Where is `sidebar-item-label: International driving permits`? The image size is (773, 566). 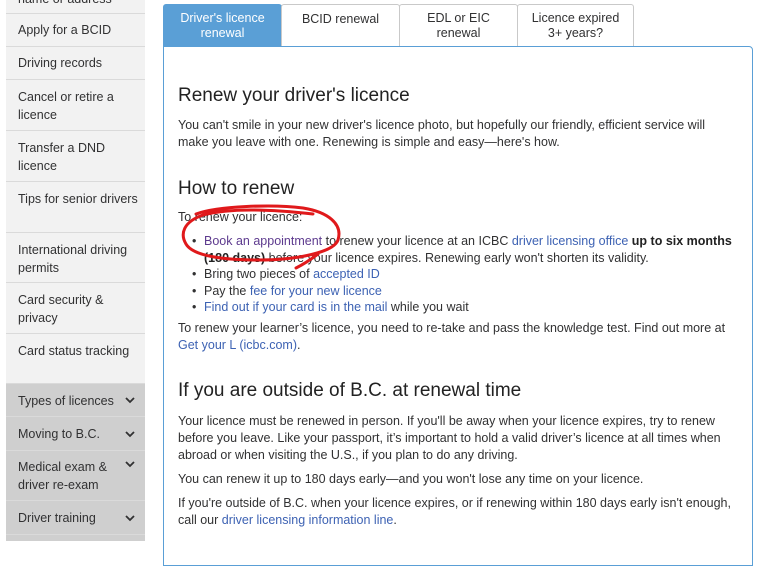
sidebar-item-label: International driving permits is located at coordinates (73, 259).